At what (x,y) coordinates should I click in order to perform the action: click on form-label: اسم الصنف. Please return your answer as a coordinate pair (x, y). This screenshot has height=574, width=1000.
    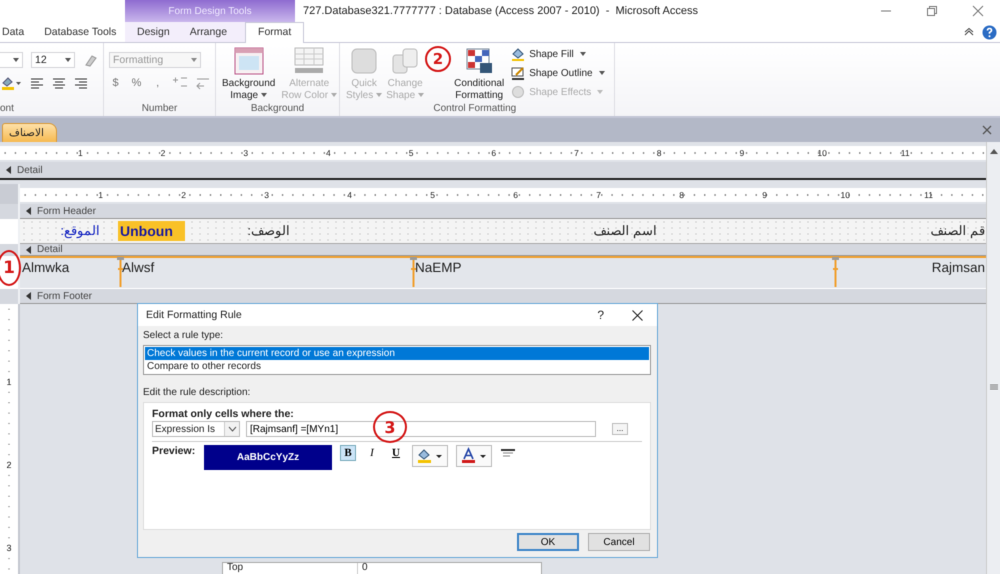
    Looking at the image, I should click on (623, 231).